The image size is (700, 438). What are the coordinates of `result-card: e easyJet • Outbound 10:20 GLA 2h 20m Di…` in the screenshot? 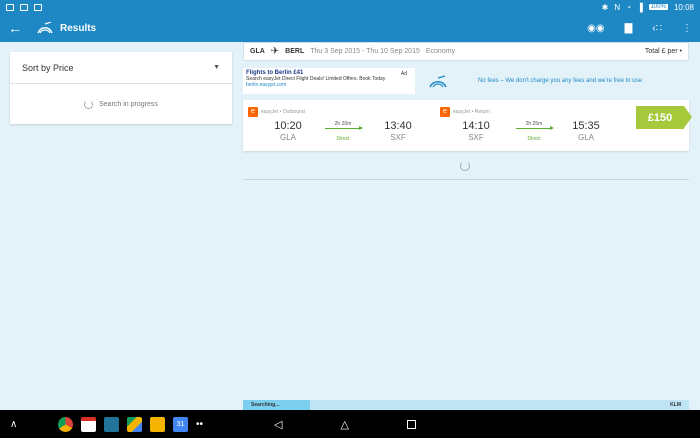 It's located at (467, 125).